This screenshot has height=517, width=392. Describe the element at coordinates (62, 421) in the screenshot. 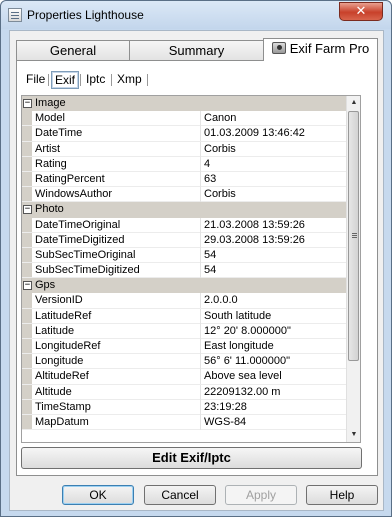

I see `property-name: MapDatum` at that location.